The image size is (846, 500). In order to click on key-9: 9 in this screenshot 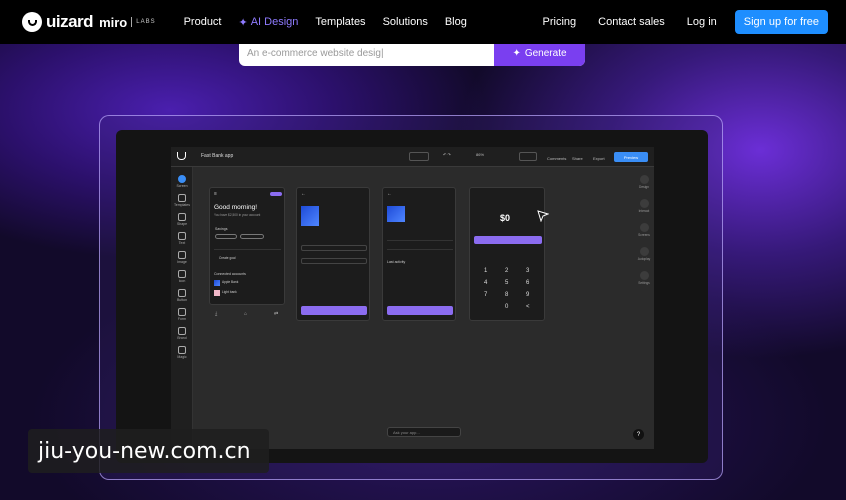, I will do `click(527, 295)`.